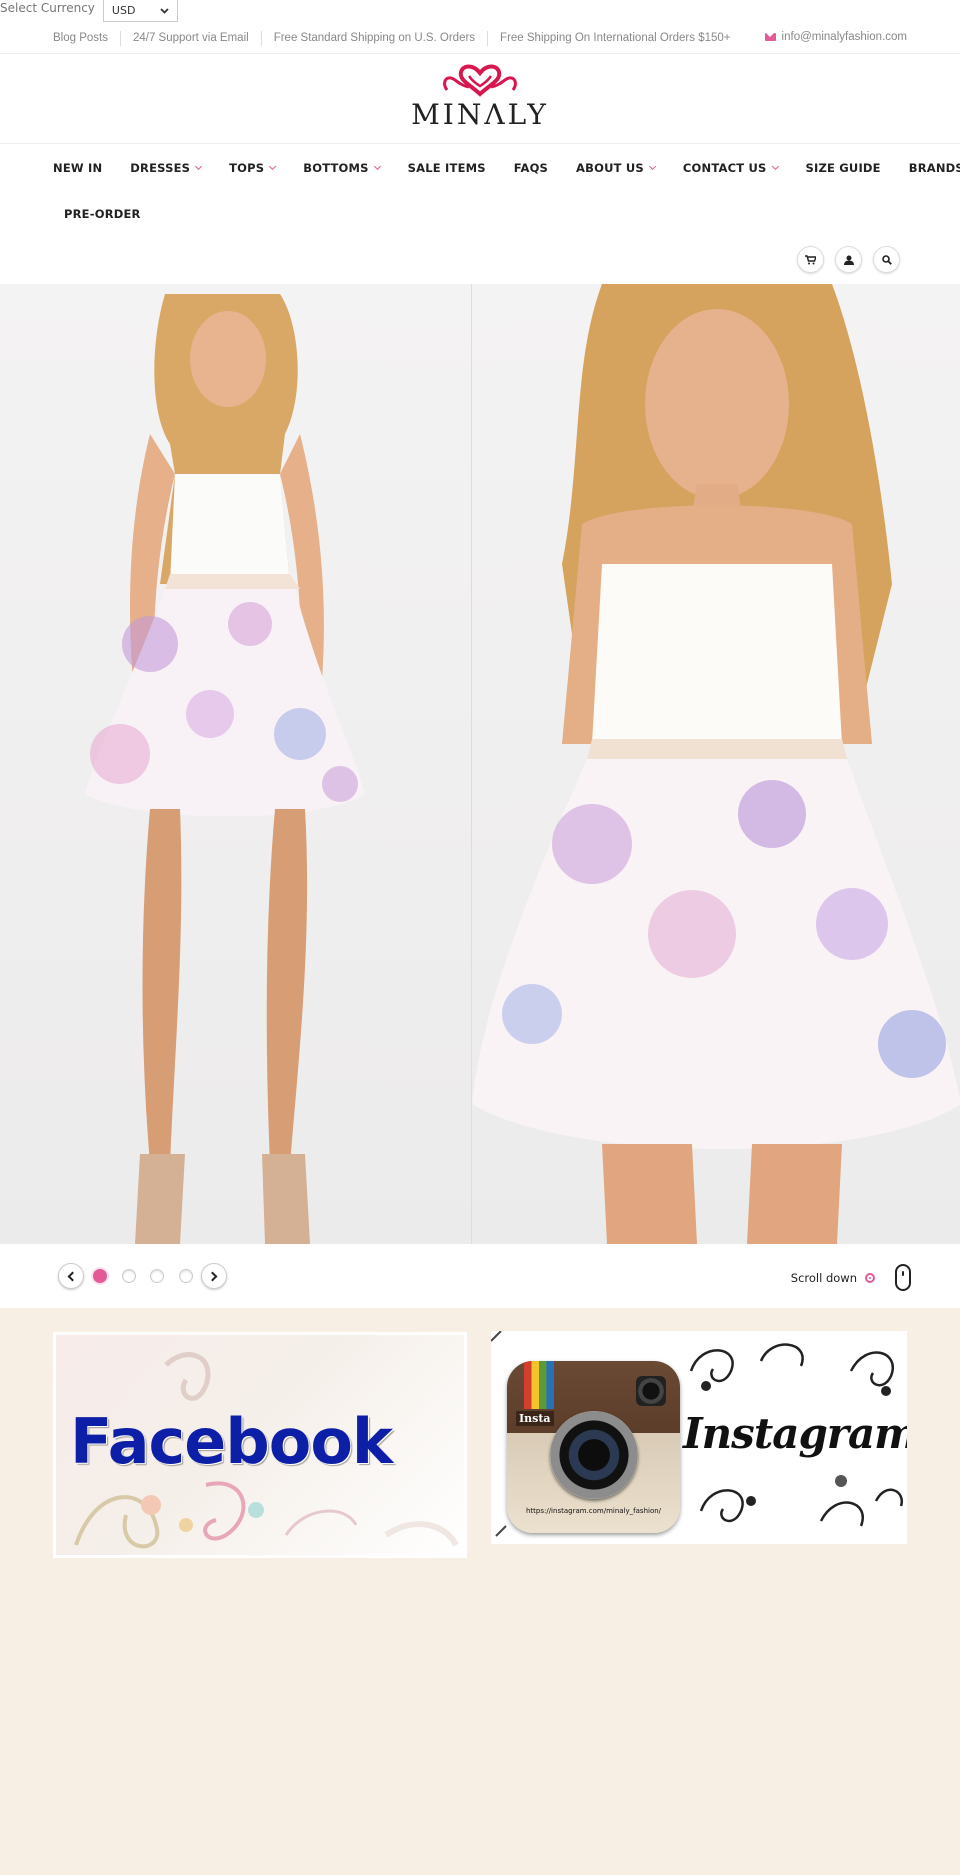  Describe the element at coordinates (480, 80) in the screenshot. I see `heart-logo-icon` at that location.